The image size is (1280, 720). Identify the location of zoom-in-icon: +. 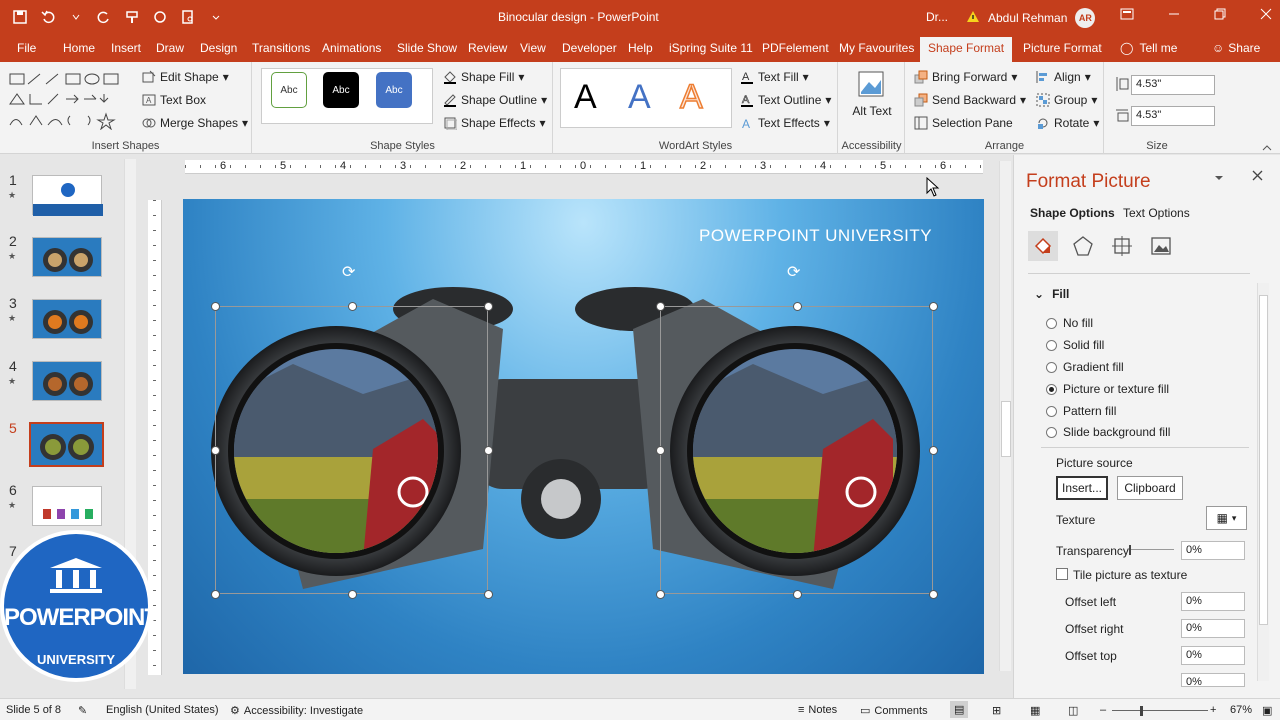
(1213, 710).